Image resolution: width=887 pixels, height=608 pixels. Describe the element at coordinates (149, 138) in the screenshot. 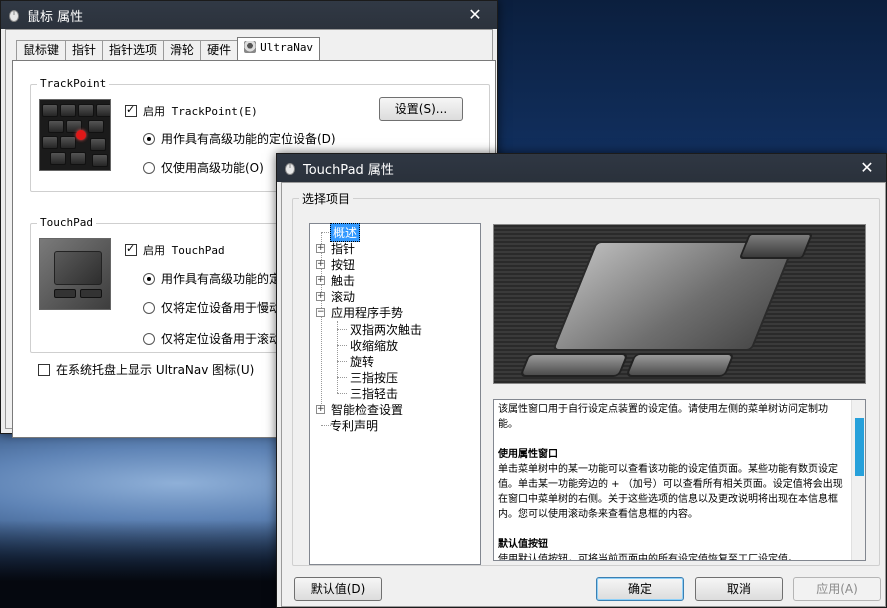

I see `trackpoint-radio-full` at that location.